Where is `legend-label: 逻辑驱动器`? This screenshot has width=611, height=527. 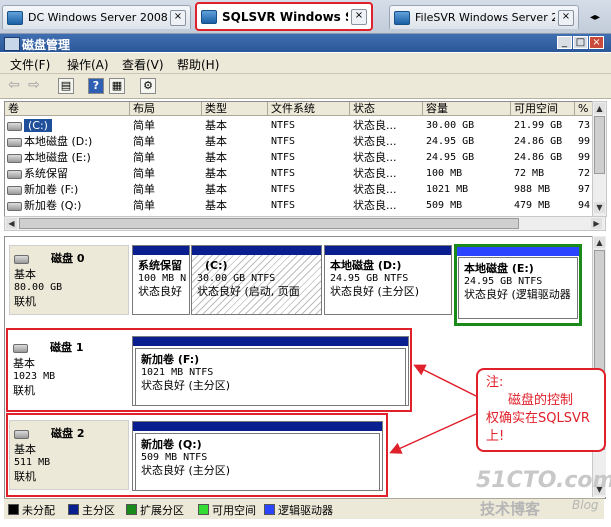
legend-label: 逻辑驱动器 is located at coordinates (305, 510).